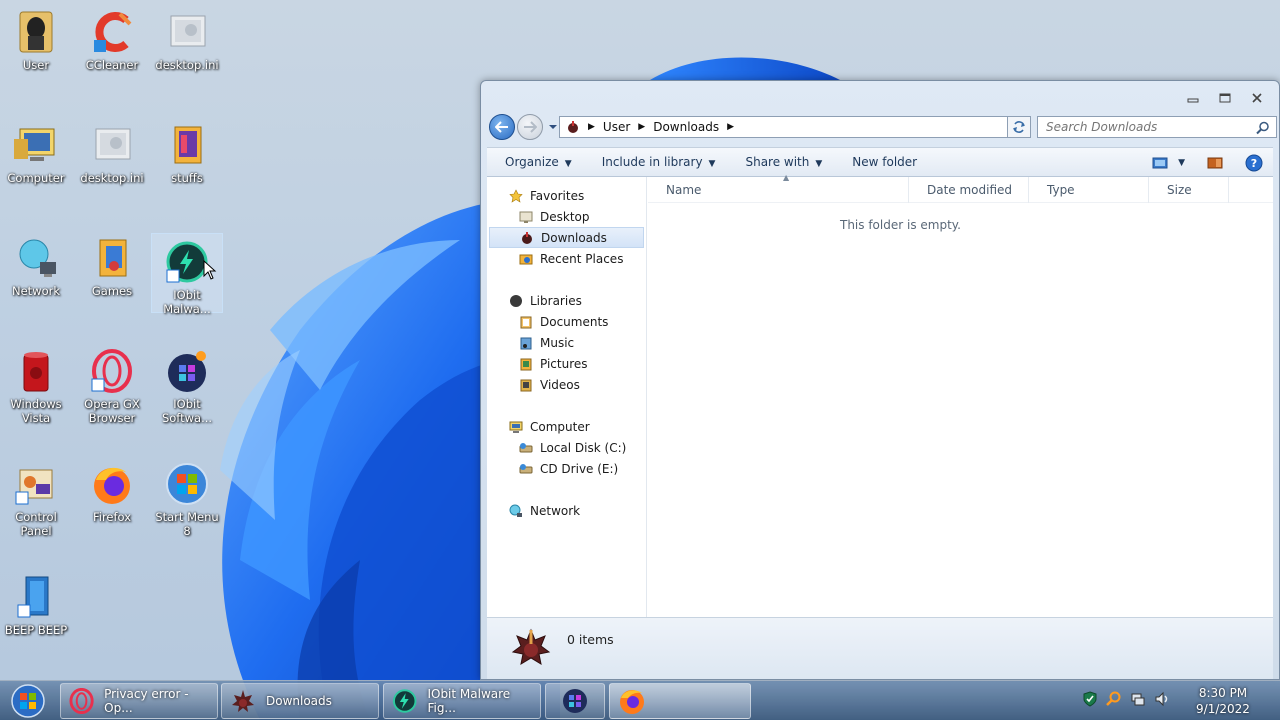 The width and height of the screenshot is (1280, 720). What do you see at coordinates (188, 31) in the screenshot?
I see `settings-file-icon` at bounding box center [188, 31].